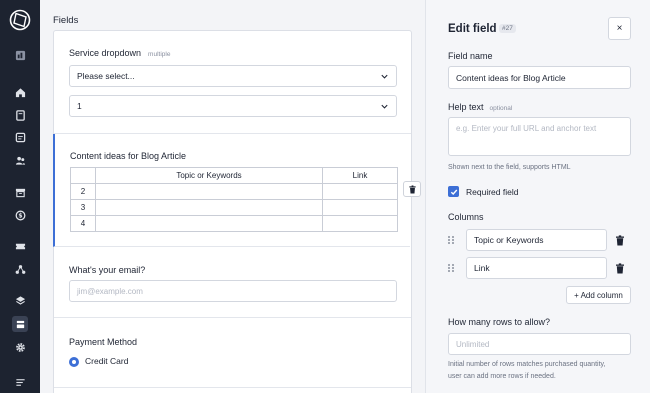  Describe the element at coordinates (20, 192) in the screenshot. I see `archive-icon` at that location.